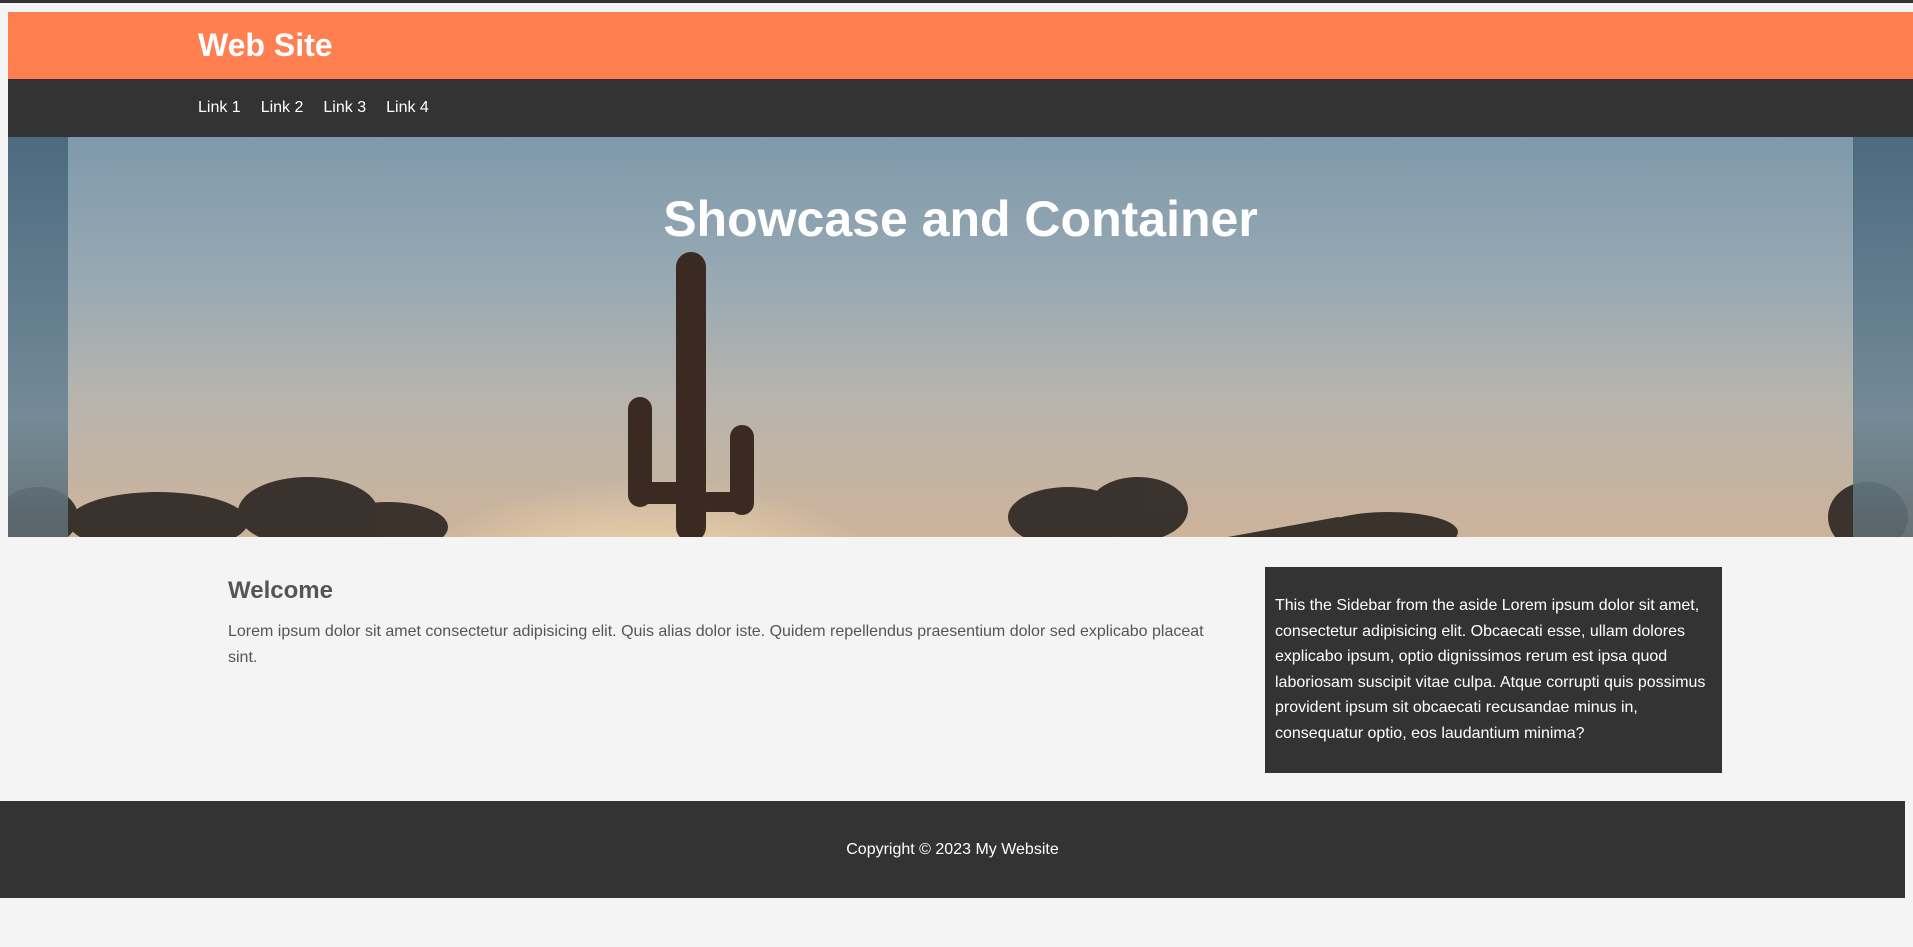 The width and height of the screenshot is (1913, 947). I want to click on nav-item: Link 2, so click(282, 108).